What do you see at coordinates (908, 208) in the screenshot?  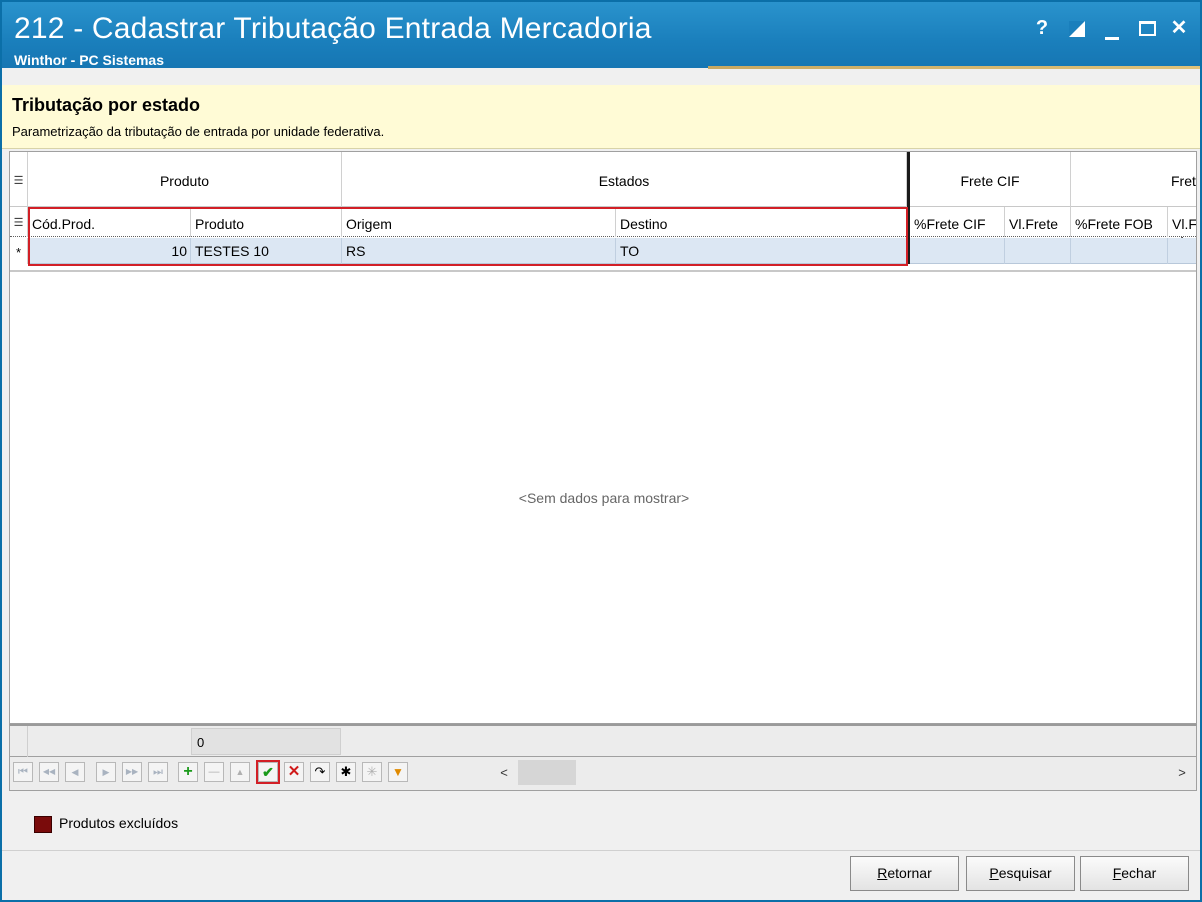 I see `fixed-column-separator` at bounding box center [908, 208].